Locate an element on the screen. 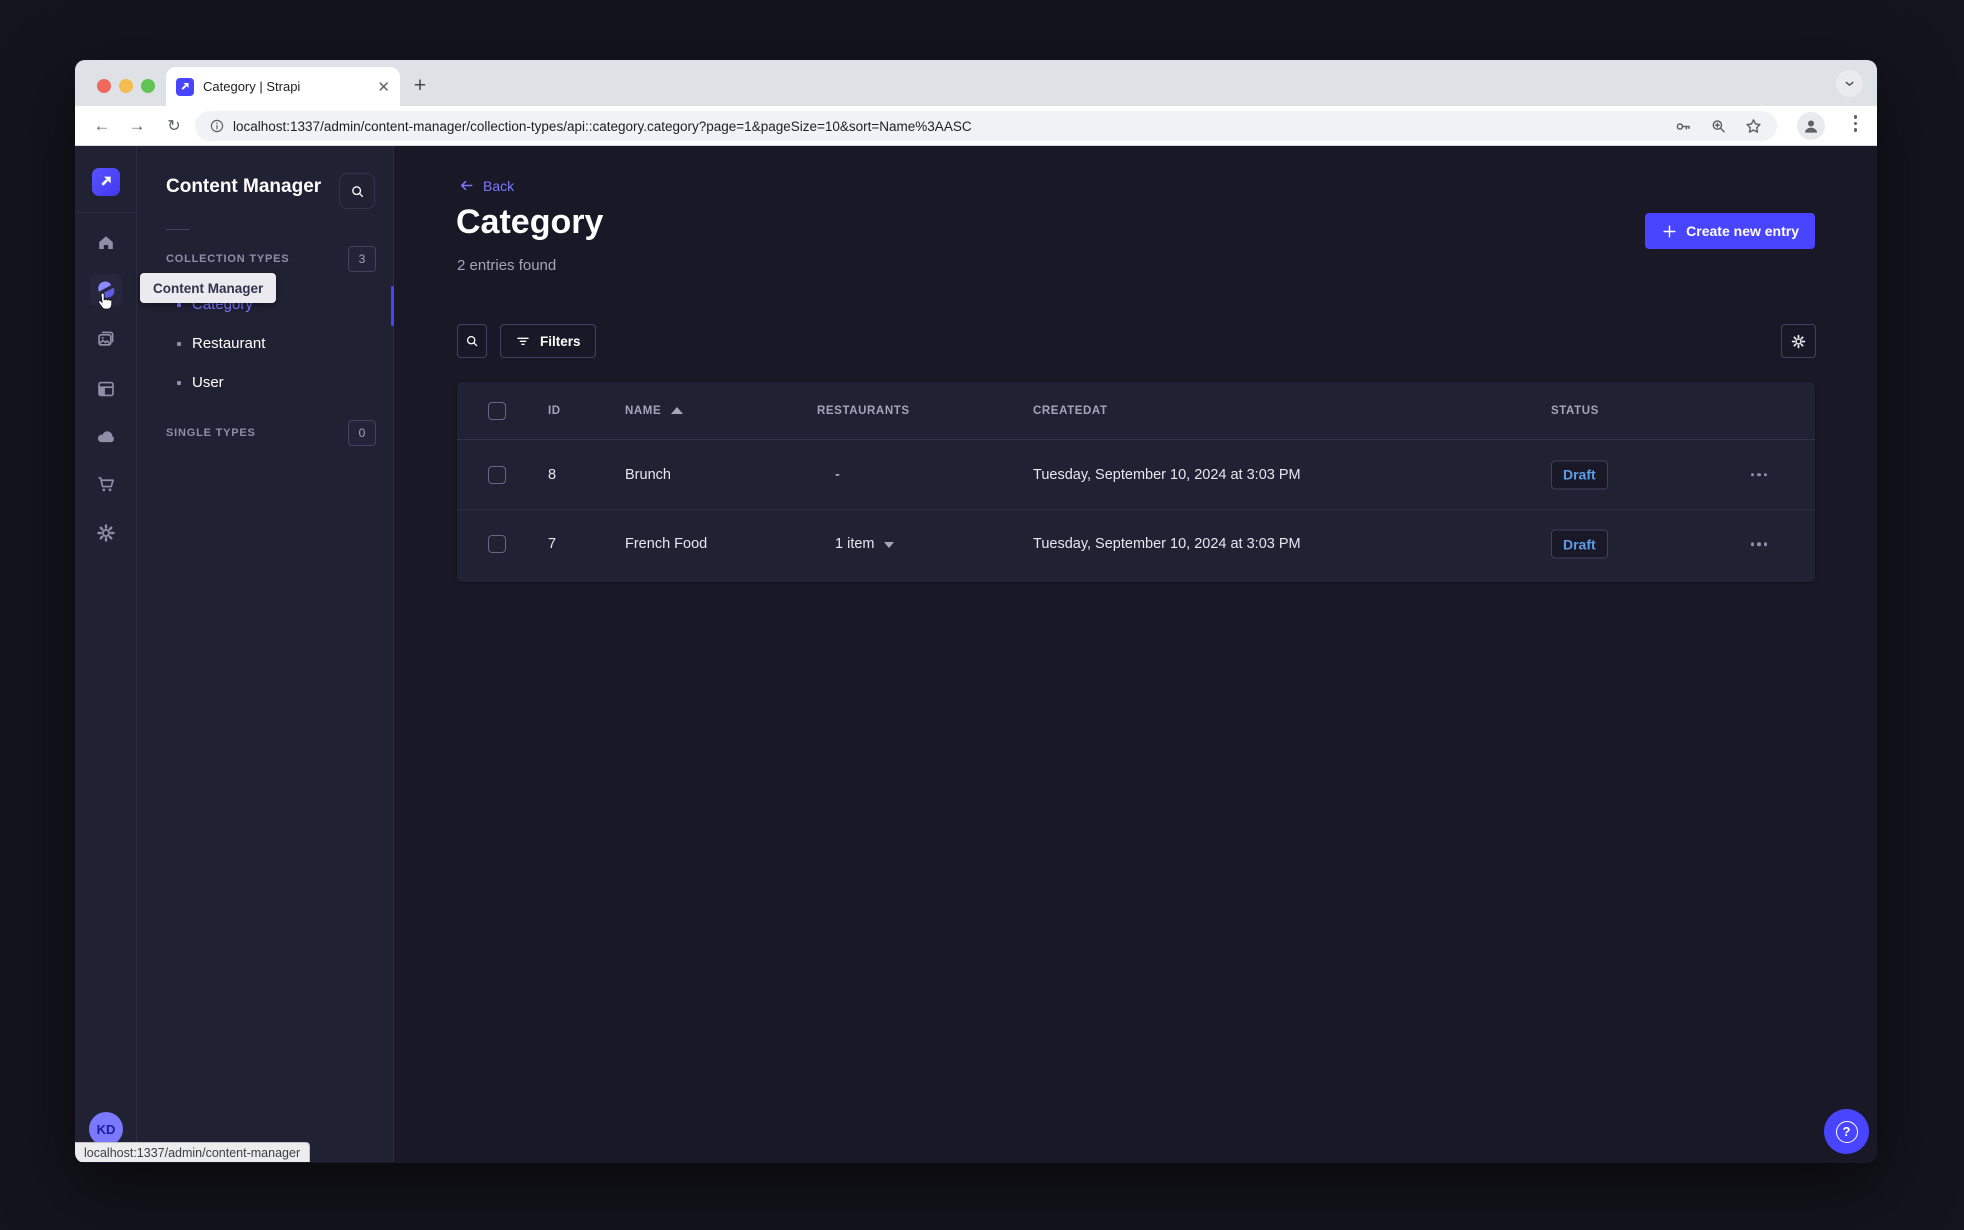  cell-name: Brunch is located at coordinates (648, 474).